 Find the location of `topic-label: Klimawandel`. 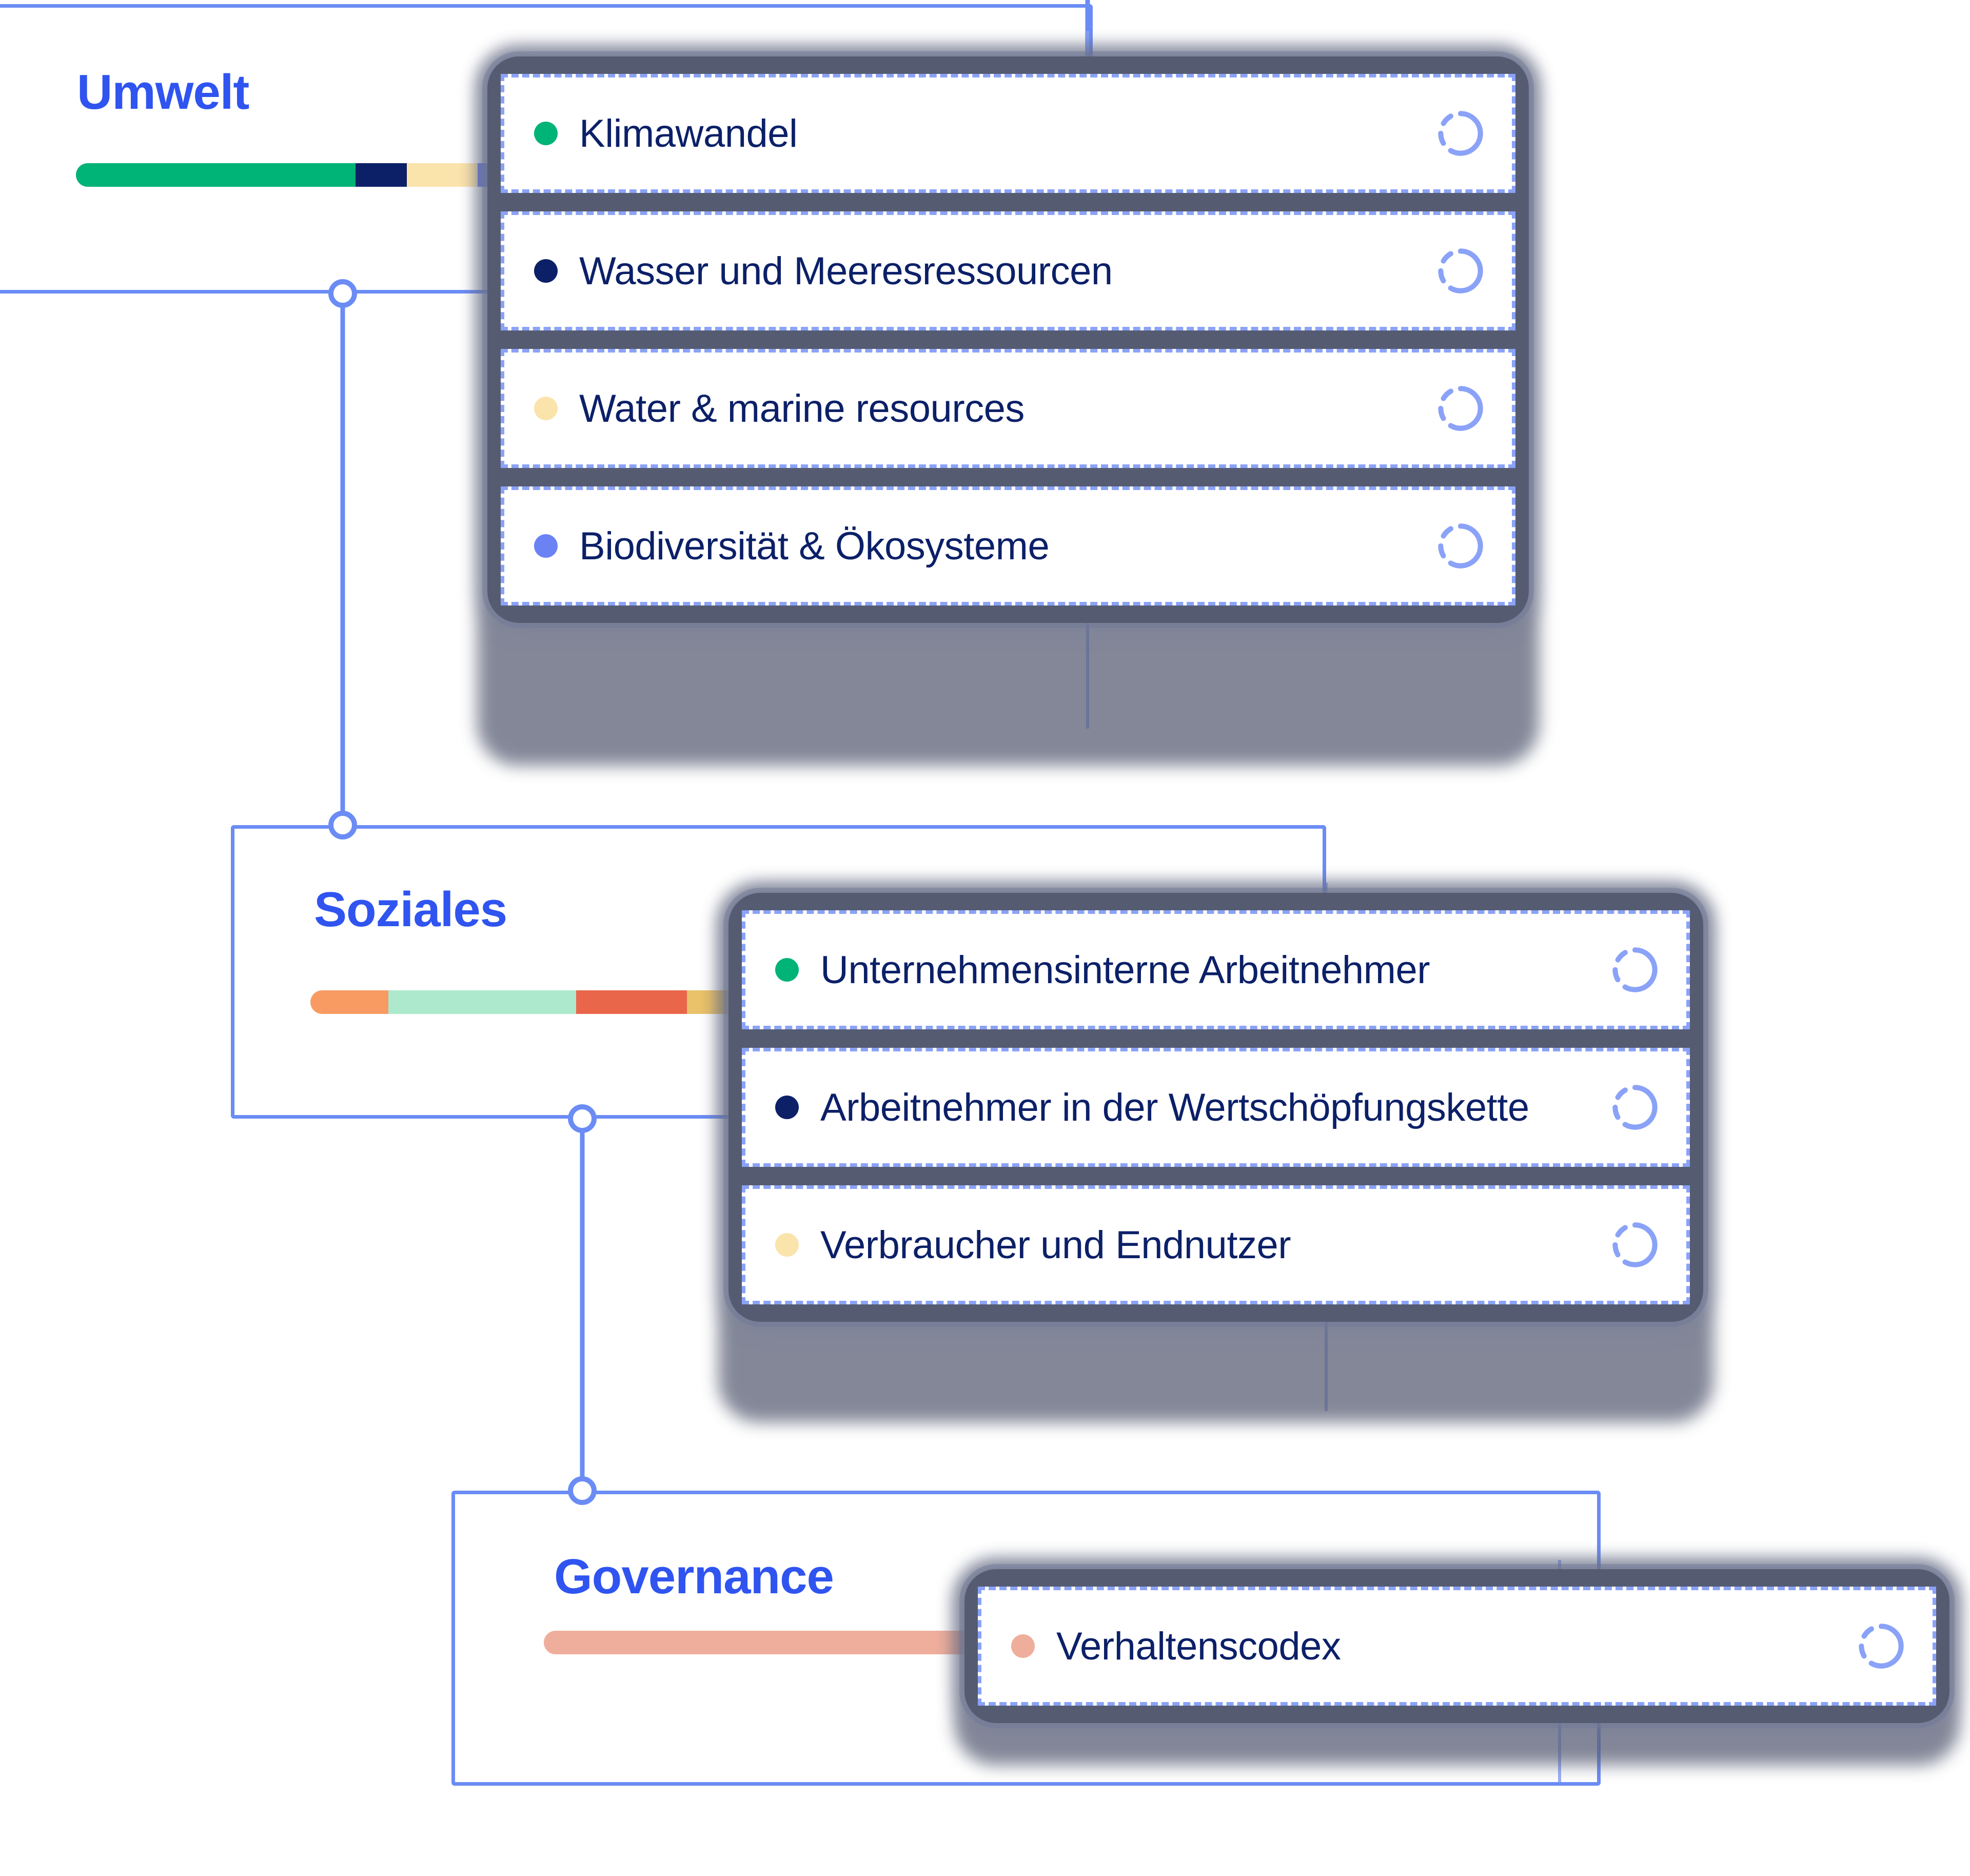

topic-label: Klimawandel is located at coordinates (688, 133).